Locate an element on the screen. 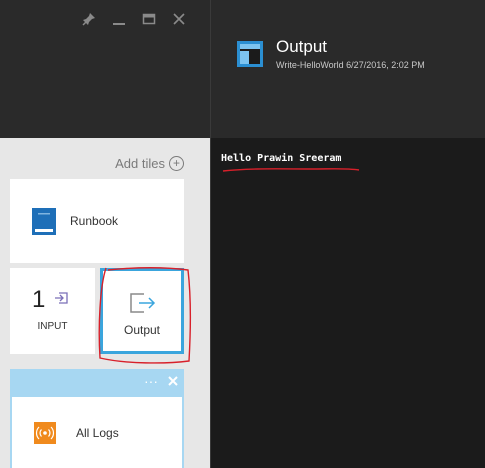 The height and width of the screenshot is (468, 485). output-text: Hello Prawin Sreeram is located at coordinates (281, 158).